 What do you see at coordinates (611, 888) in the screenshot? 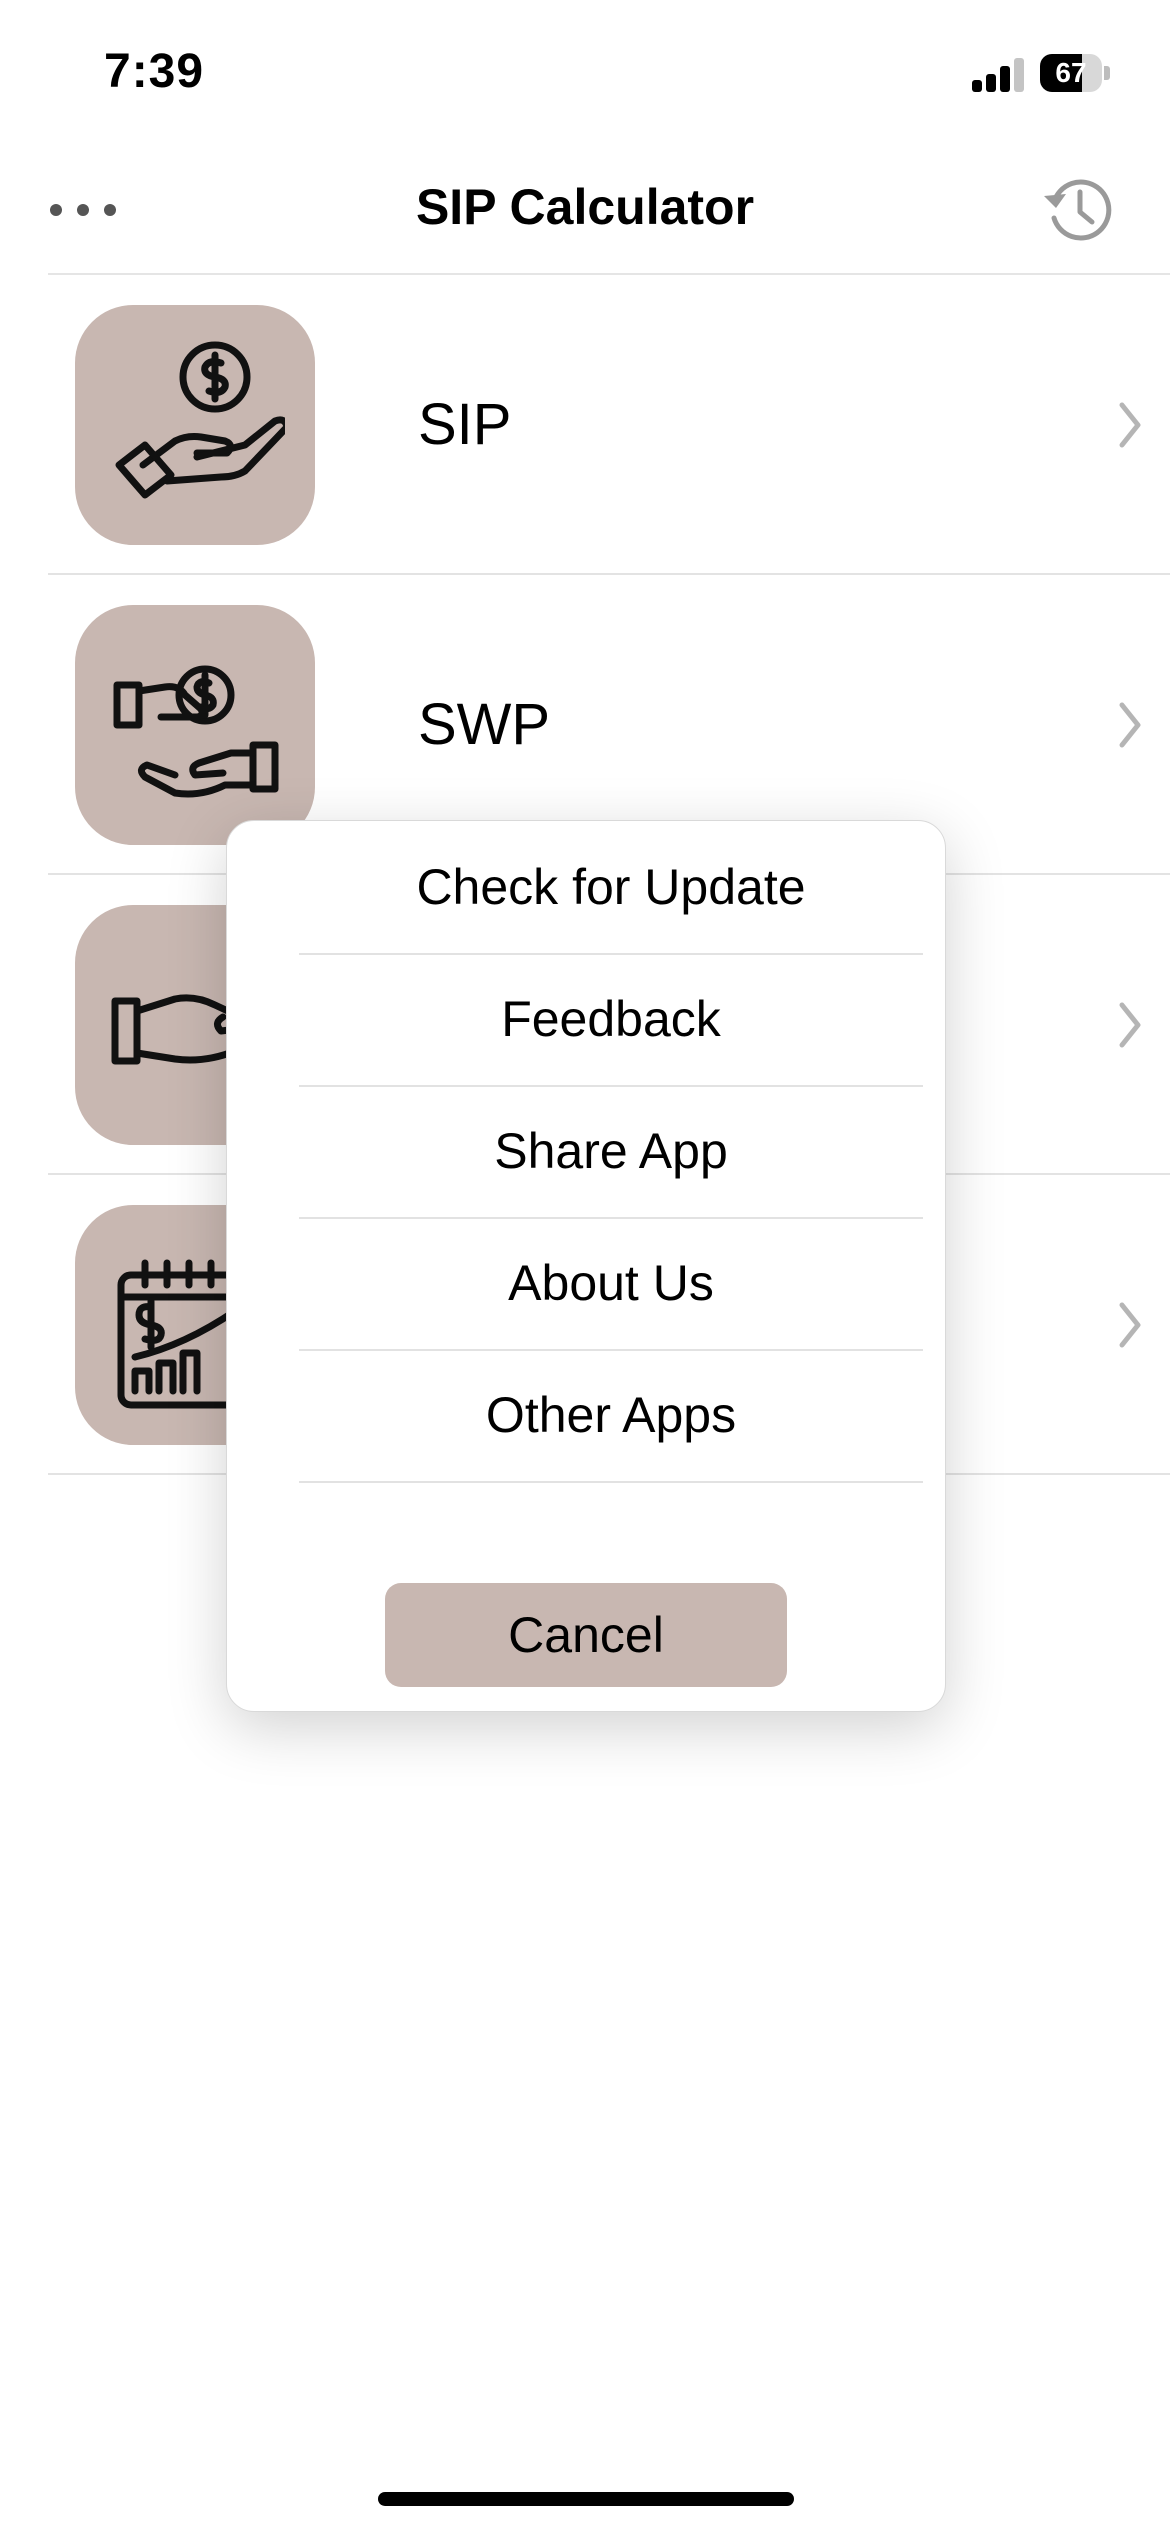
I see `check-for-update-option: Check for Update` at bounding box center [611, 888].